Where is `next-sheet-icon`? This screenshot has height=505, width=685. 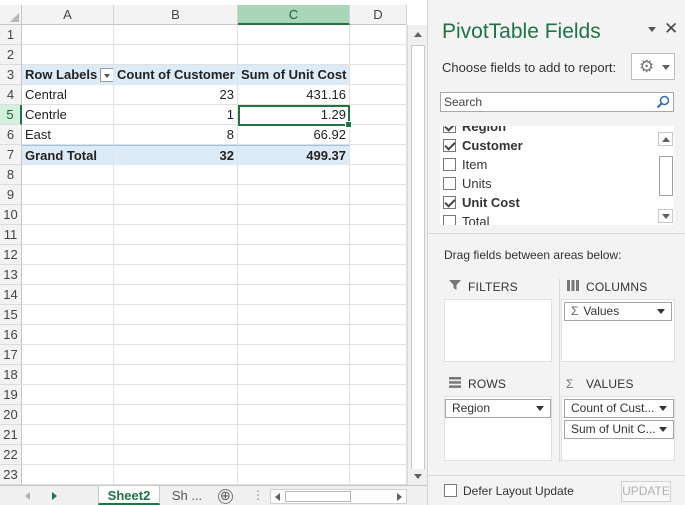
next-sheet-icon is located at coordinates (54, 496).